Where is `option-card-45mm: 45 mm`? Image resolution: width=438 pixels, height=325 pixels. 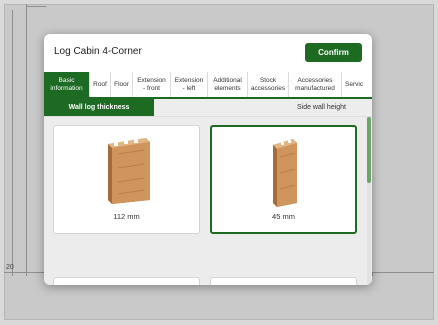
option-card-45mm: 45 mm is located at coordinates (283, 179).